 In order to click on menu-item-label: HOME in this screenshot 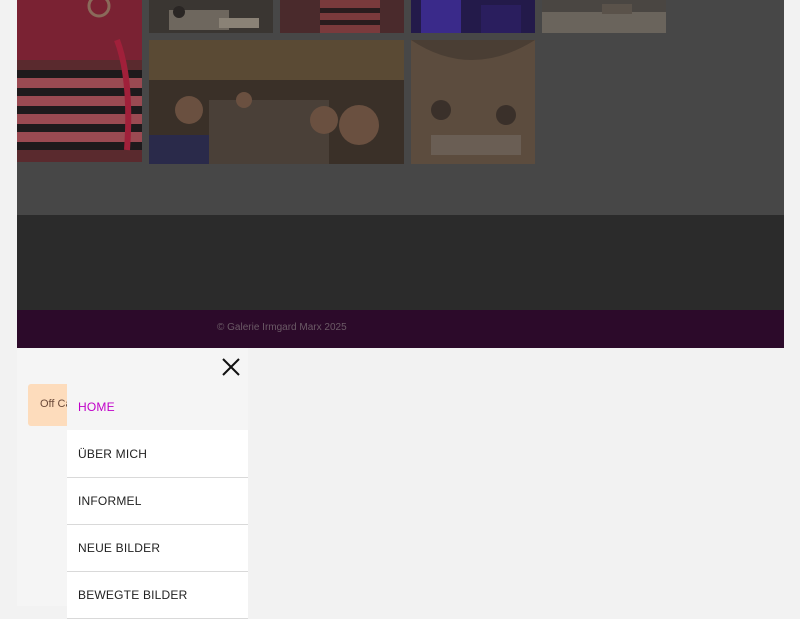, I will do `click(96, 407)`.